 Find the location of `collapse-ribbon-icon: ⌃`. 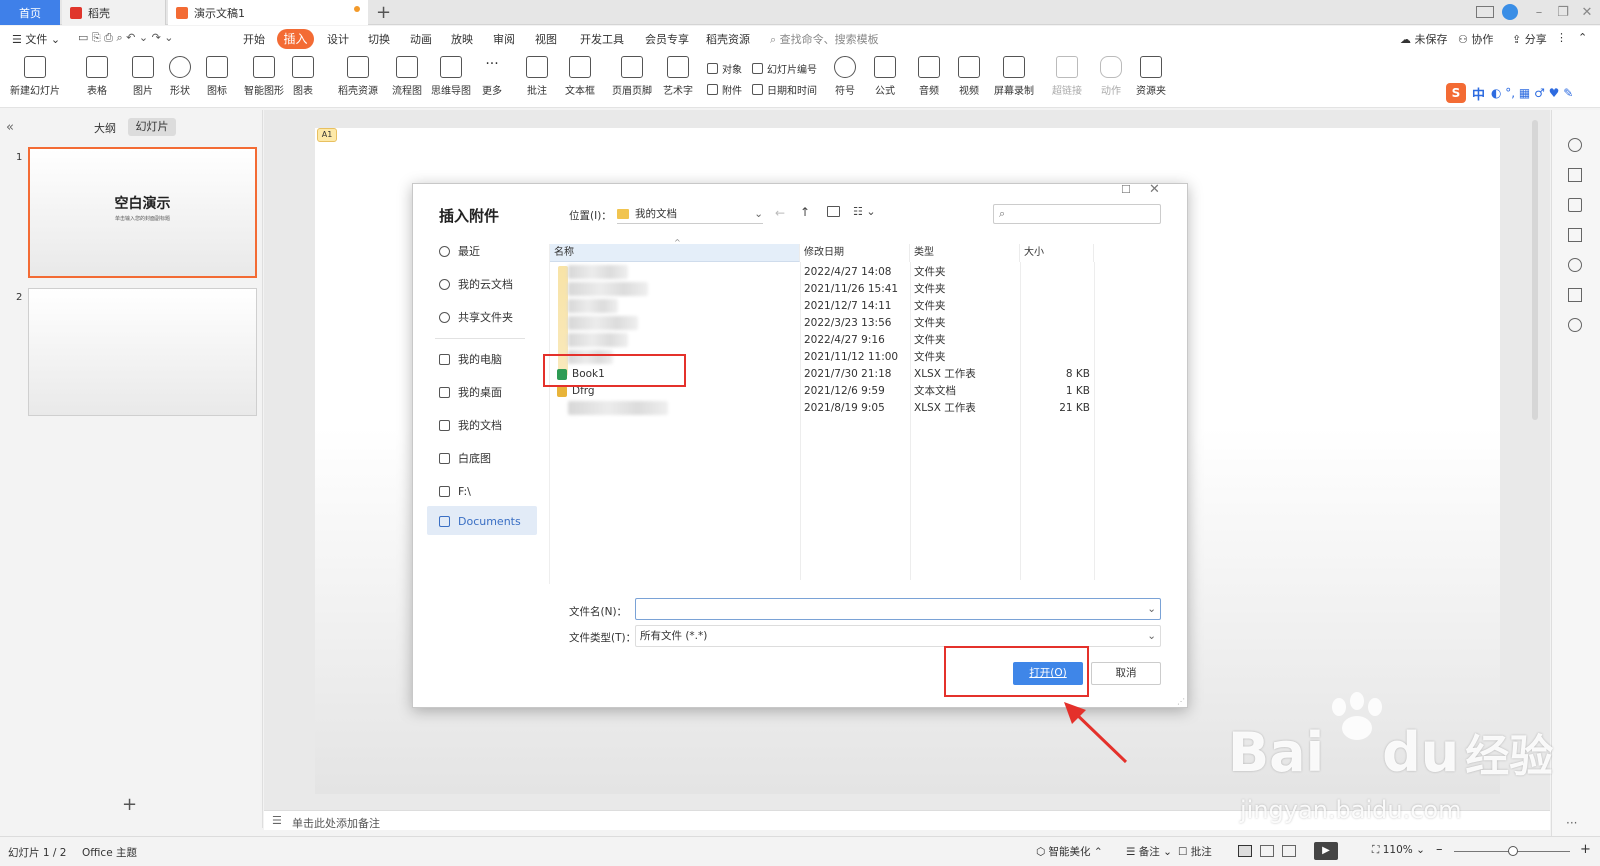

collapse-ribbon-icon: ⌃ is located at coordinates (1582, 37).